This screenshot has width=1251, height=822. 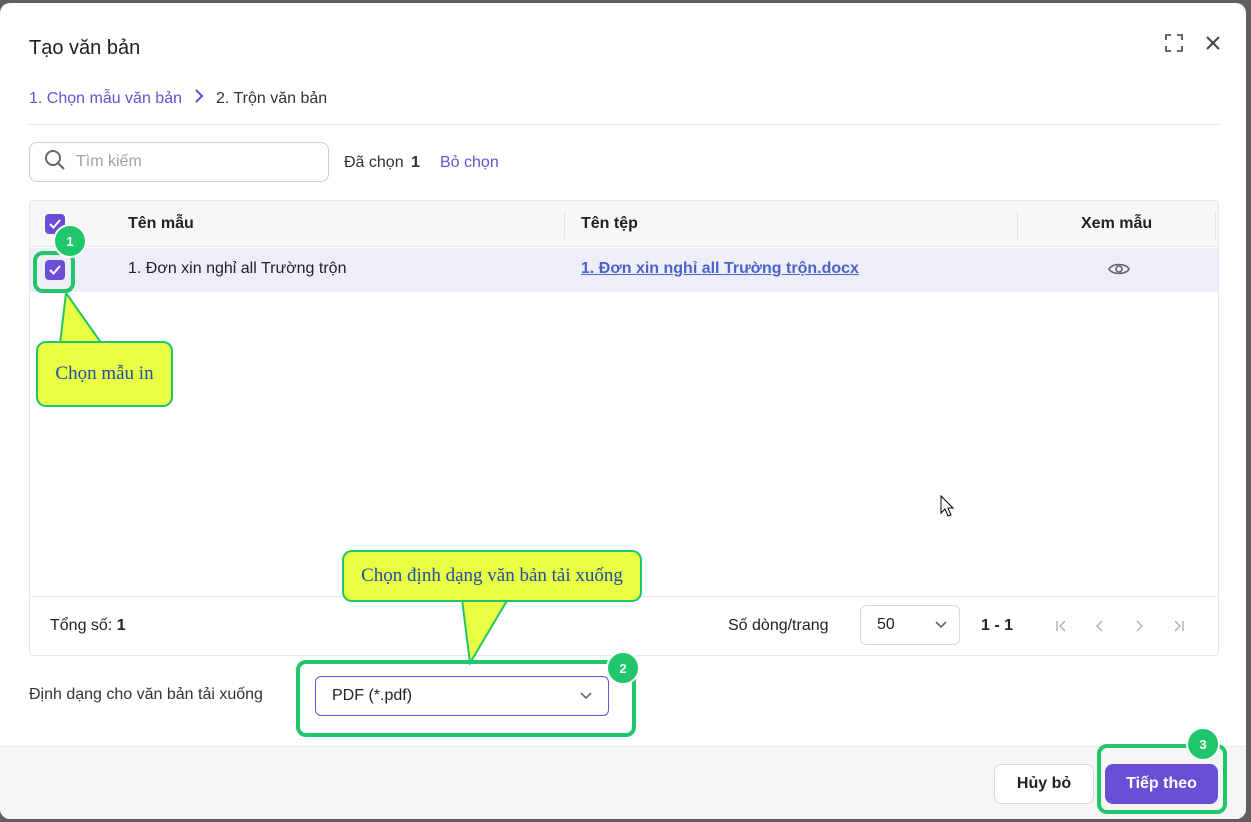 What do you see at coordinates (485, 632) in the screenshot?
I see `callout-2-pointer` at bounding box center [485, 632].